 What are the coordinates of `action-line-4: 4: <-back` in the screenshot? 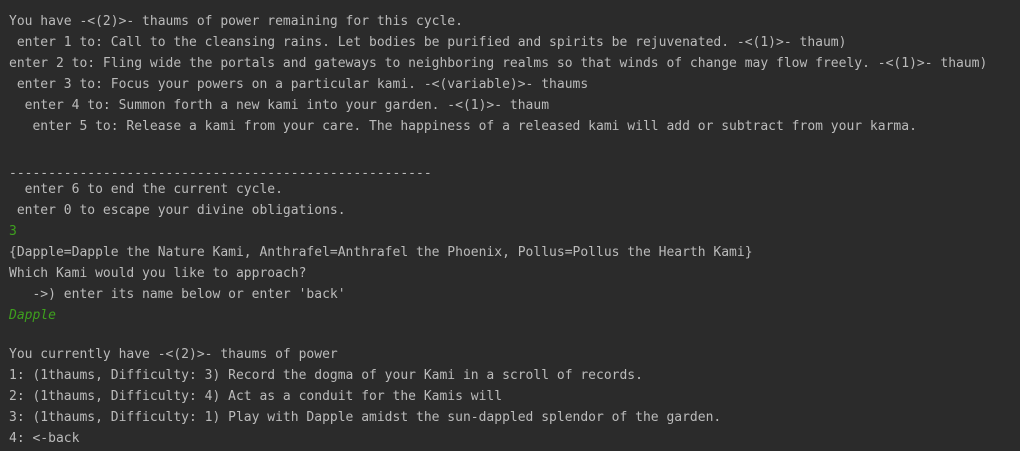 It's located at (44, 438).